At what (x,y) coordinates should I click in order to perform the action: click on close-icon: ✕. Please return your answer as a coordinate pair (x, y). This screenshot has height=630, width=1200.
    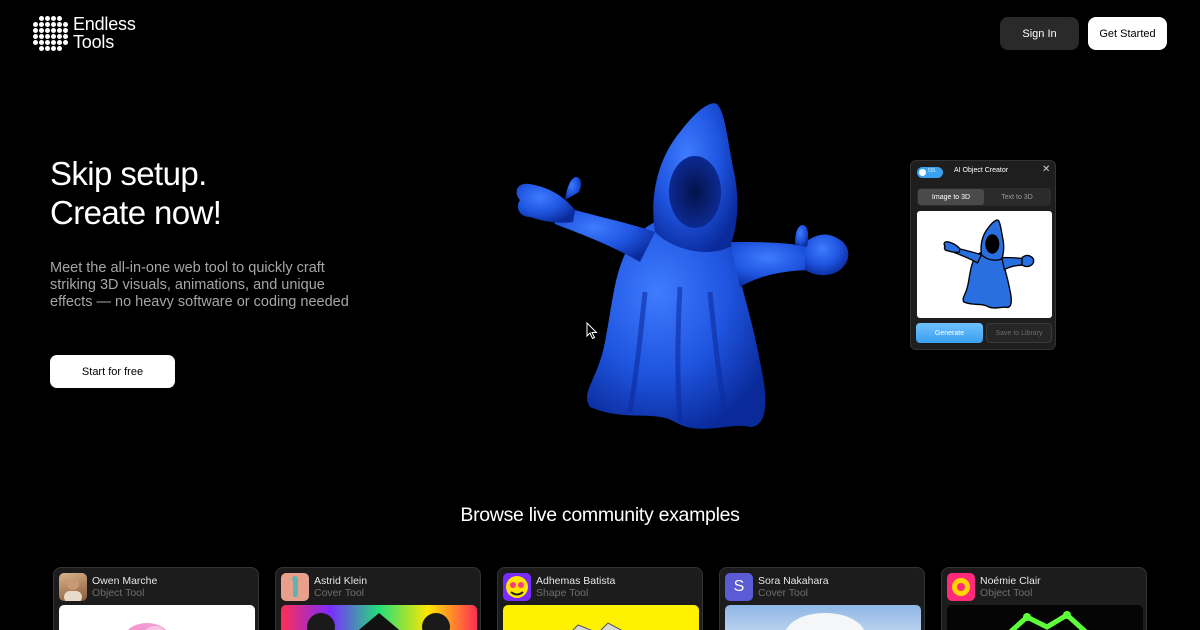
    Looking at the image, I should click on (1046, 170).